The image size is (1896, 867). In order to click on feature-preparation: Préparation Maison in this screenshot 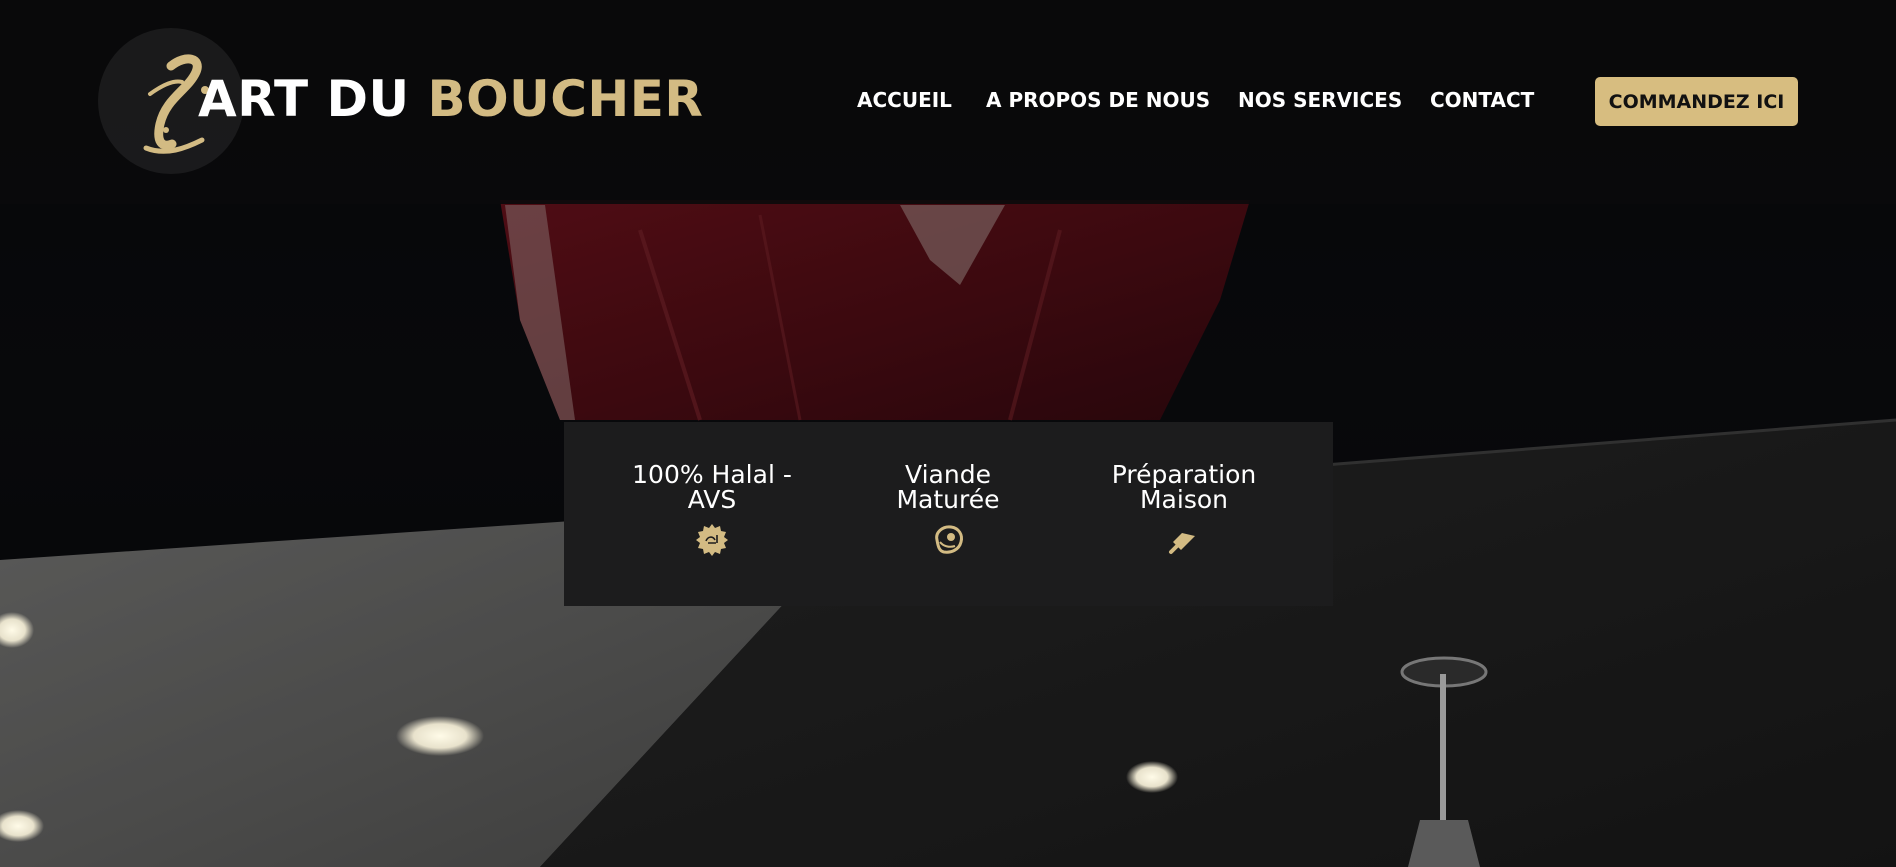, I will do `click(1184, 509)`.